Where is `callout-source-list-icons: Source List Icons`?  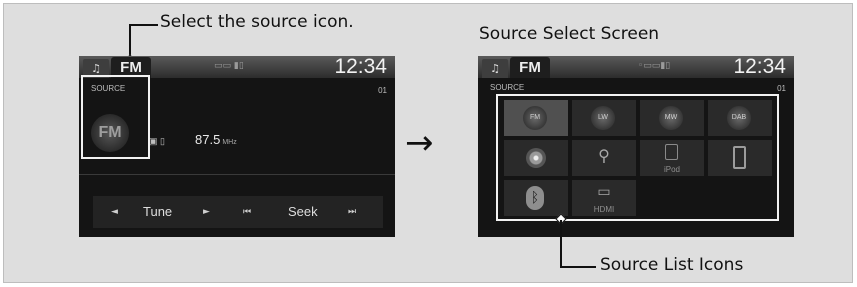 callout-source-list-icons: Source List Icons is located at coordinates (672, 265).